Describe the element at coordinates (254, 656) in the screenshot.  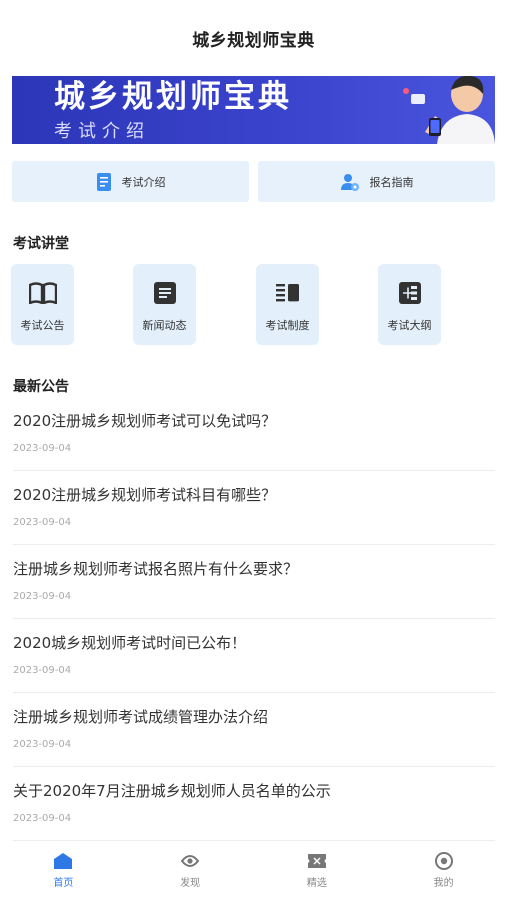
I see `news-item: 2020城乡规划师考试时间已公布！ 2023-09-04` at that location.